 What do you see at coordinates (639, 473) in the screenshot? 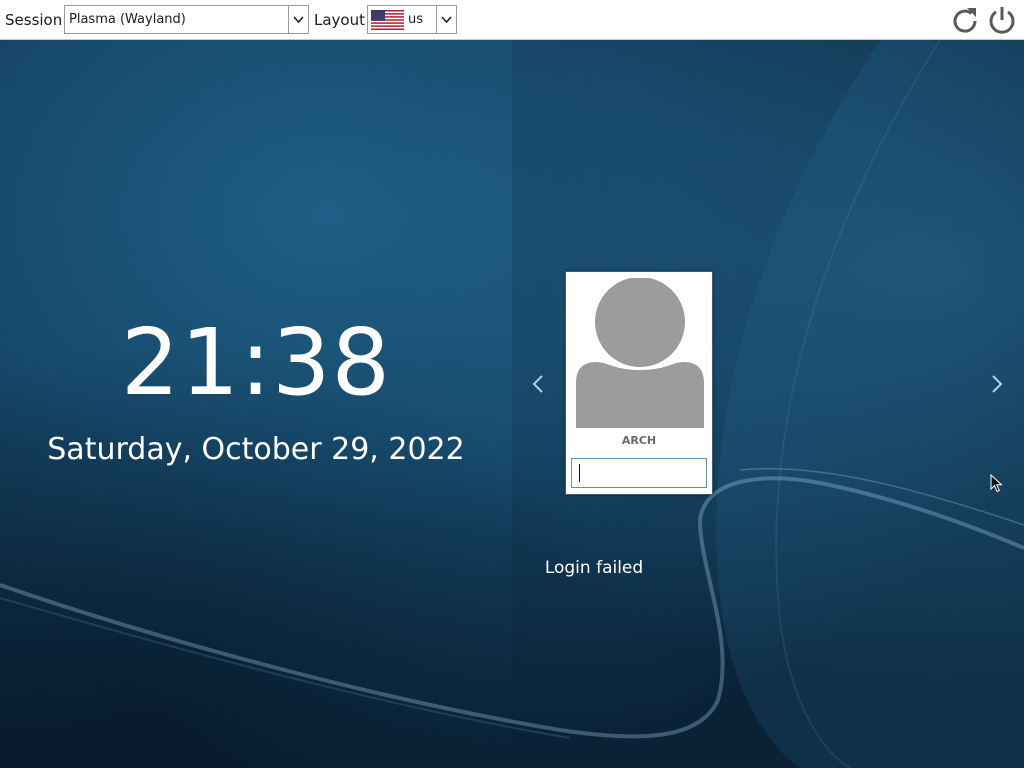
I see `password-input` at bounding box center [639, 473].